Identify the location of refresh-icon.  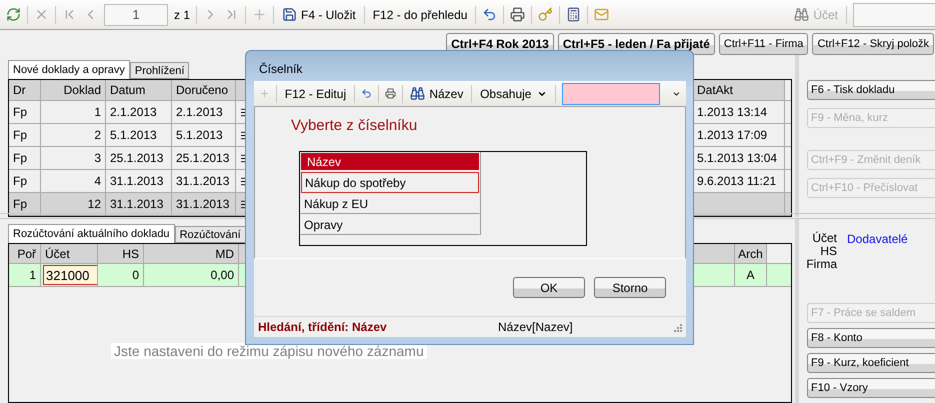
(13, 14).